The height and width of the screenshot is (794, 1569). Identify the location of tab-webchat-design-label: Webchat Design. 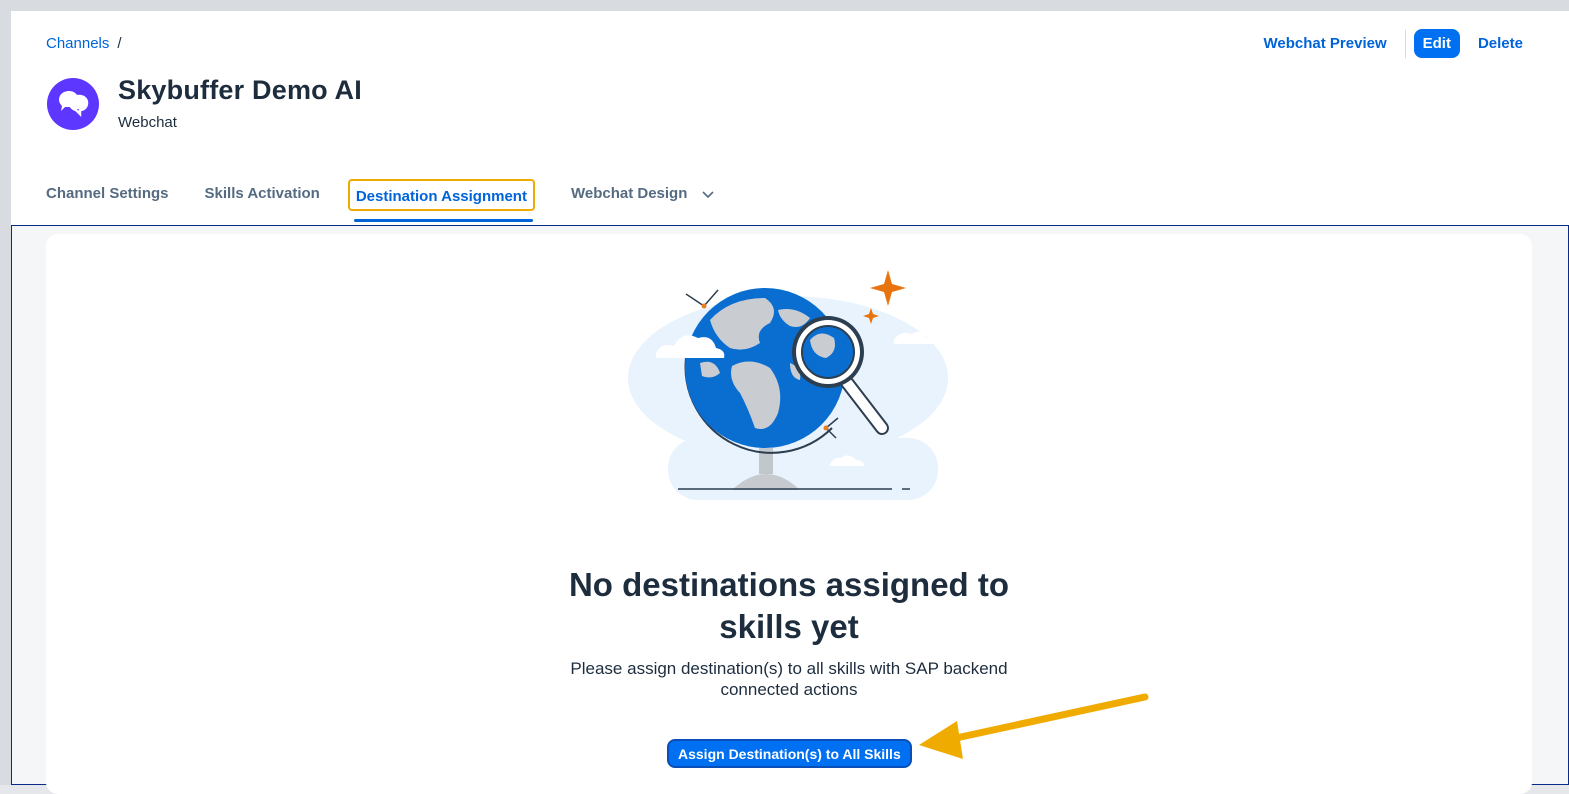
(629, 193).